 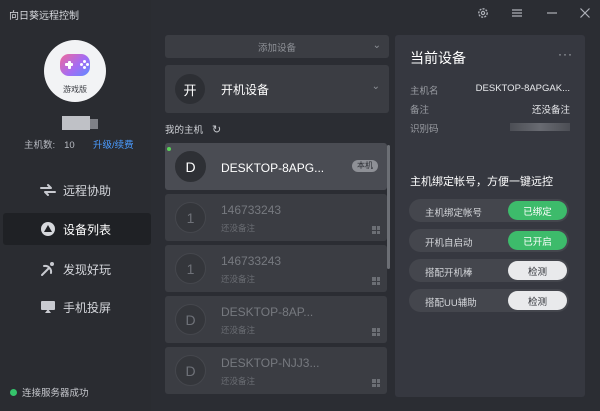 What do you see at coordinates (87, 190) in the screenshot?
I see `nav-label: 远程协助` at bounding box center [87, 190].